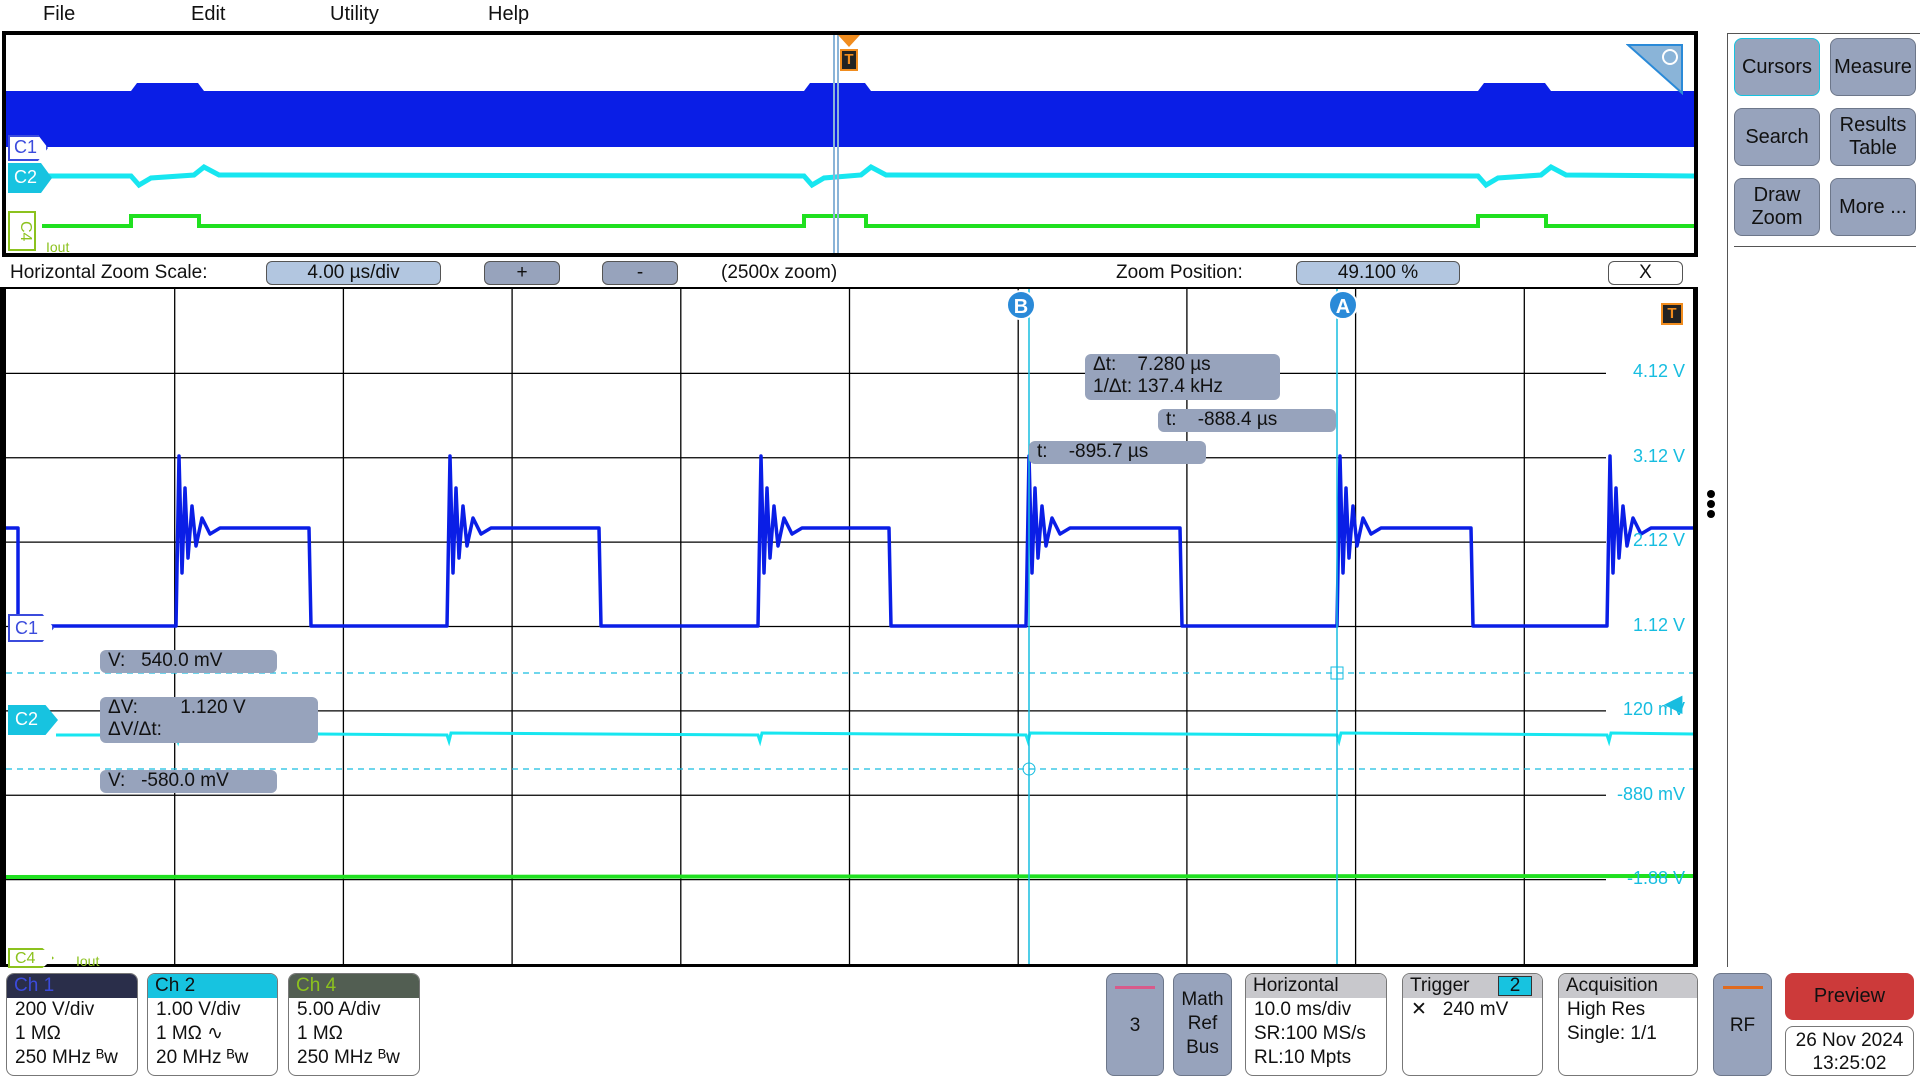 This screenshot has height=1080, width=1920. I want to click on draw-zoom-button: Draw Zoom, so click(1777, 207).